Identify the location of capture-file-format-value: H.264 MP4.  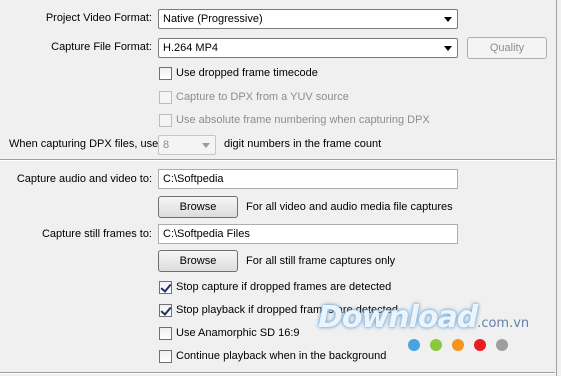
(191, 48).